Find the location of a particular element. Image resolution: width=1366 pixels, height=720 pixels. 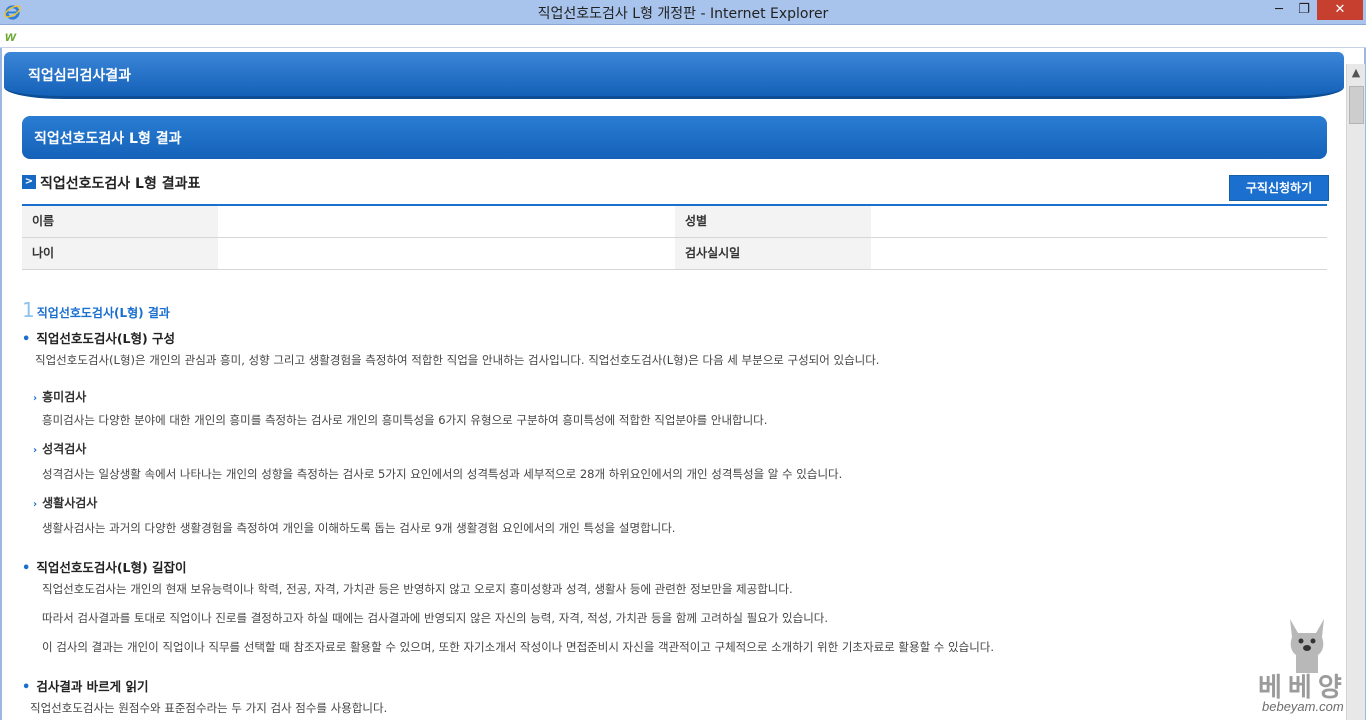

table-row: 나이 검사실시일 is located at coordinates (674, 254).